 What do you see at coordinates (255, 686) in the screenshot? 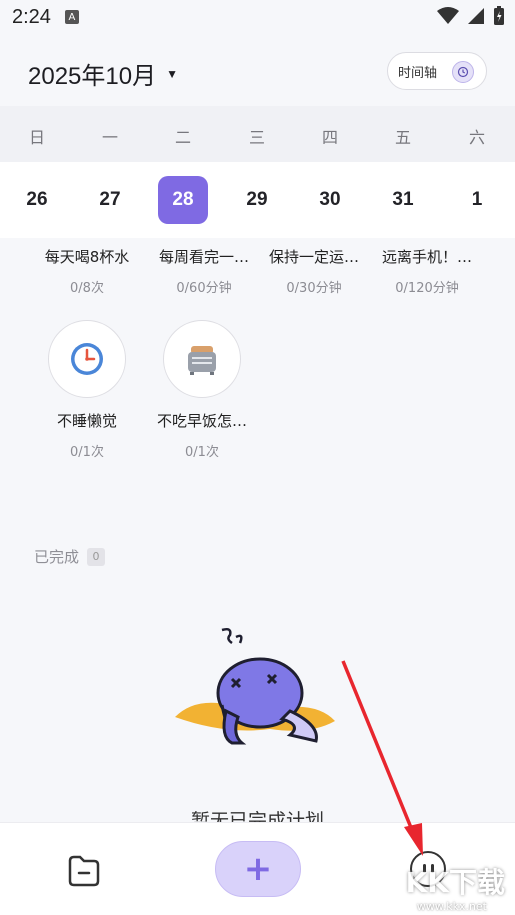
I see `empty-state-illustration` at bounding box center [255, 686].